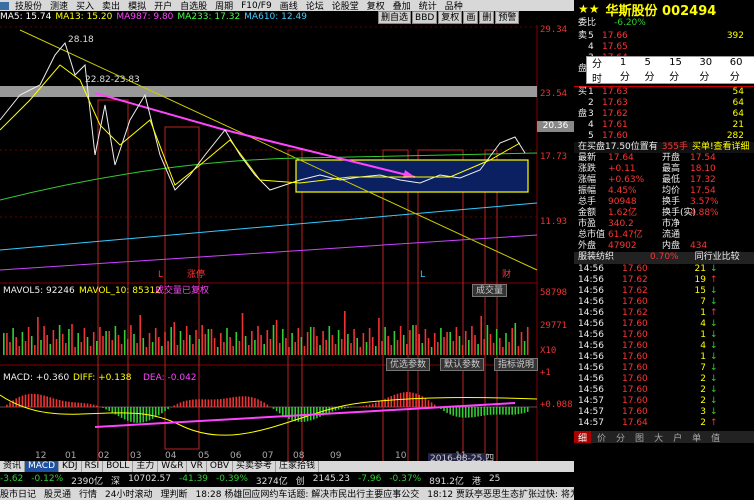  I want to click on indicator-tab: 庄家拾钱, so click(298, 466).